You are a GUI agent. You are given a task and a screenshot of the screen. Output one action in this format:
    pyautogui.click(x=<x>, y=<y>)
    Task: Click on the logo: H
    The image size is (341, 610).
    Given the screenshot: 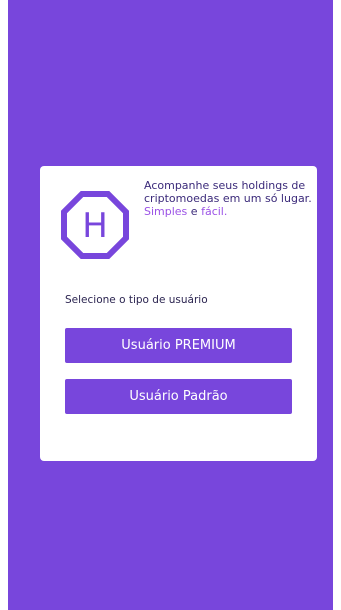 What is the action you would take?
    pyautogui.click(x=95, y=225)
    